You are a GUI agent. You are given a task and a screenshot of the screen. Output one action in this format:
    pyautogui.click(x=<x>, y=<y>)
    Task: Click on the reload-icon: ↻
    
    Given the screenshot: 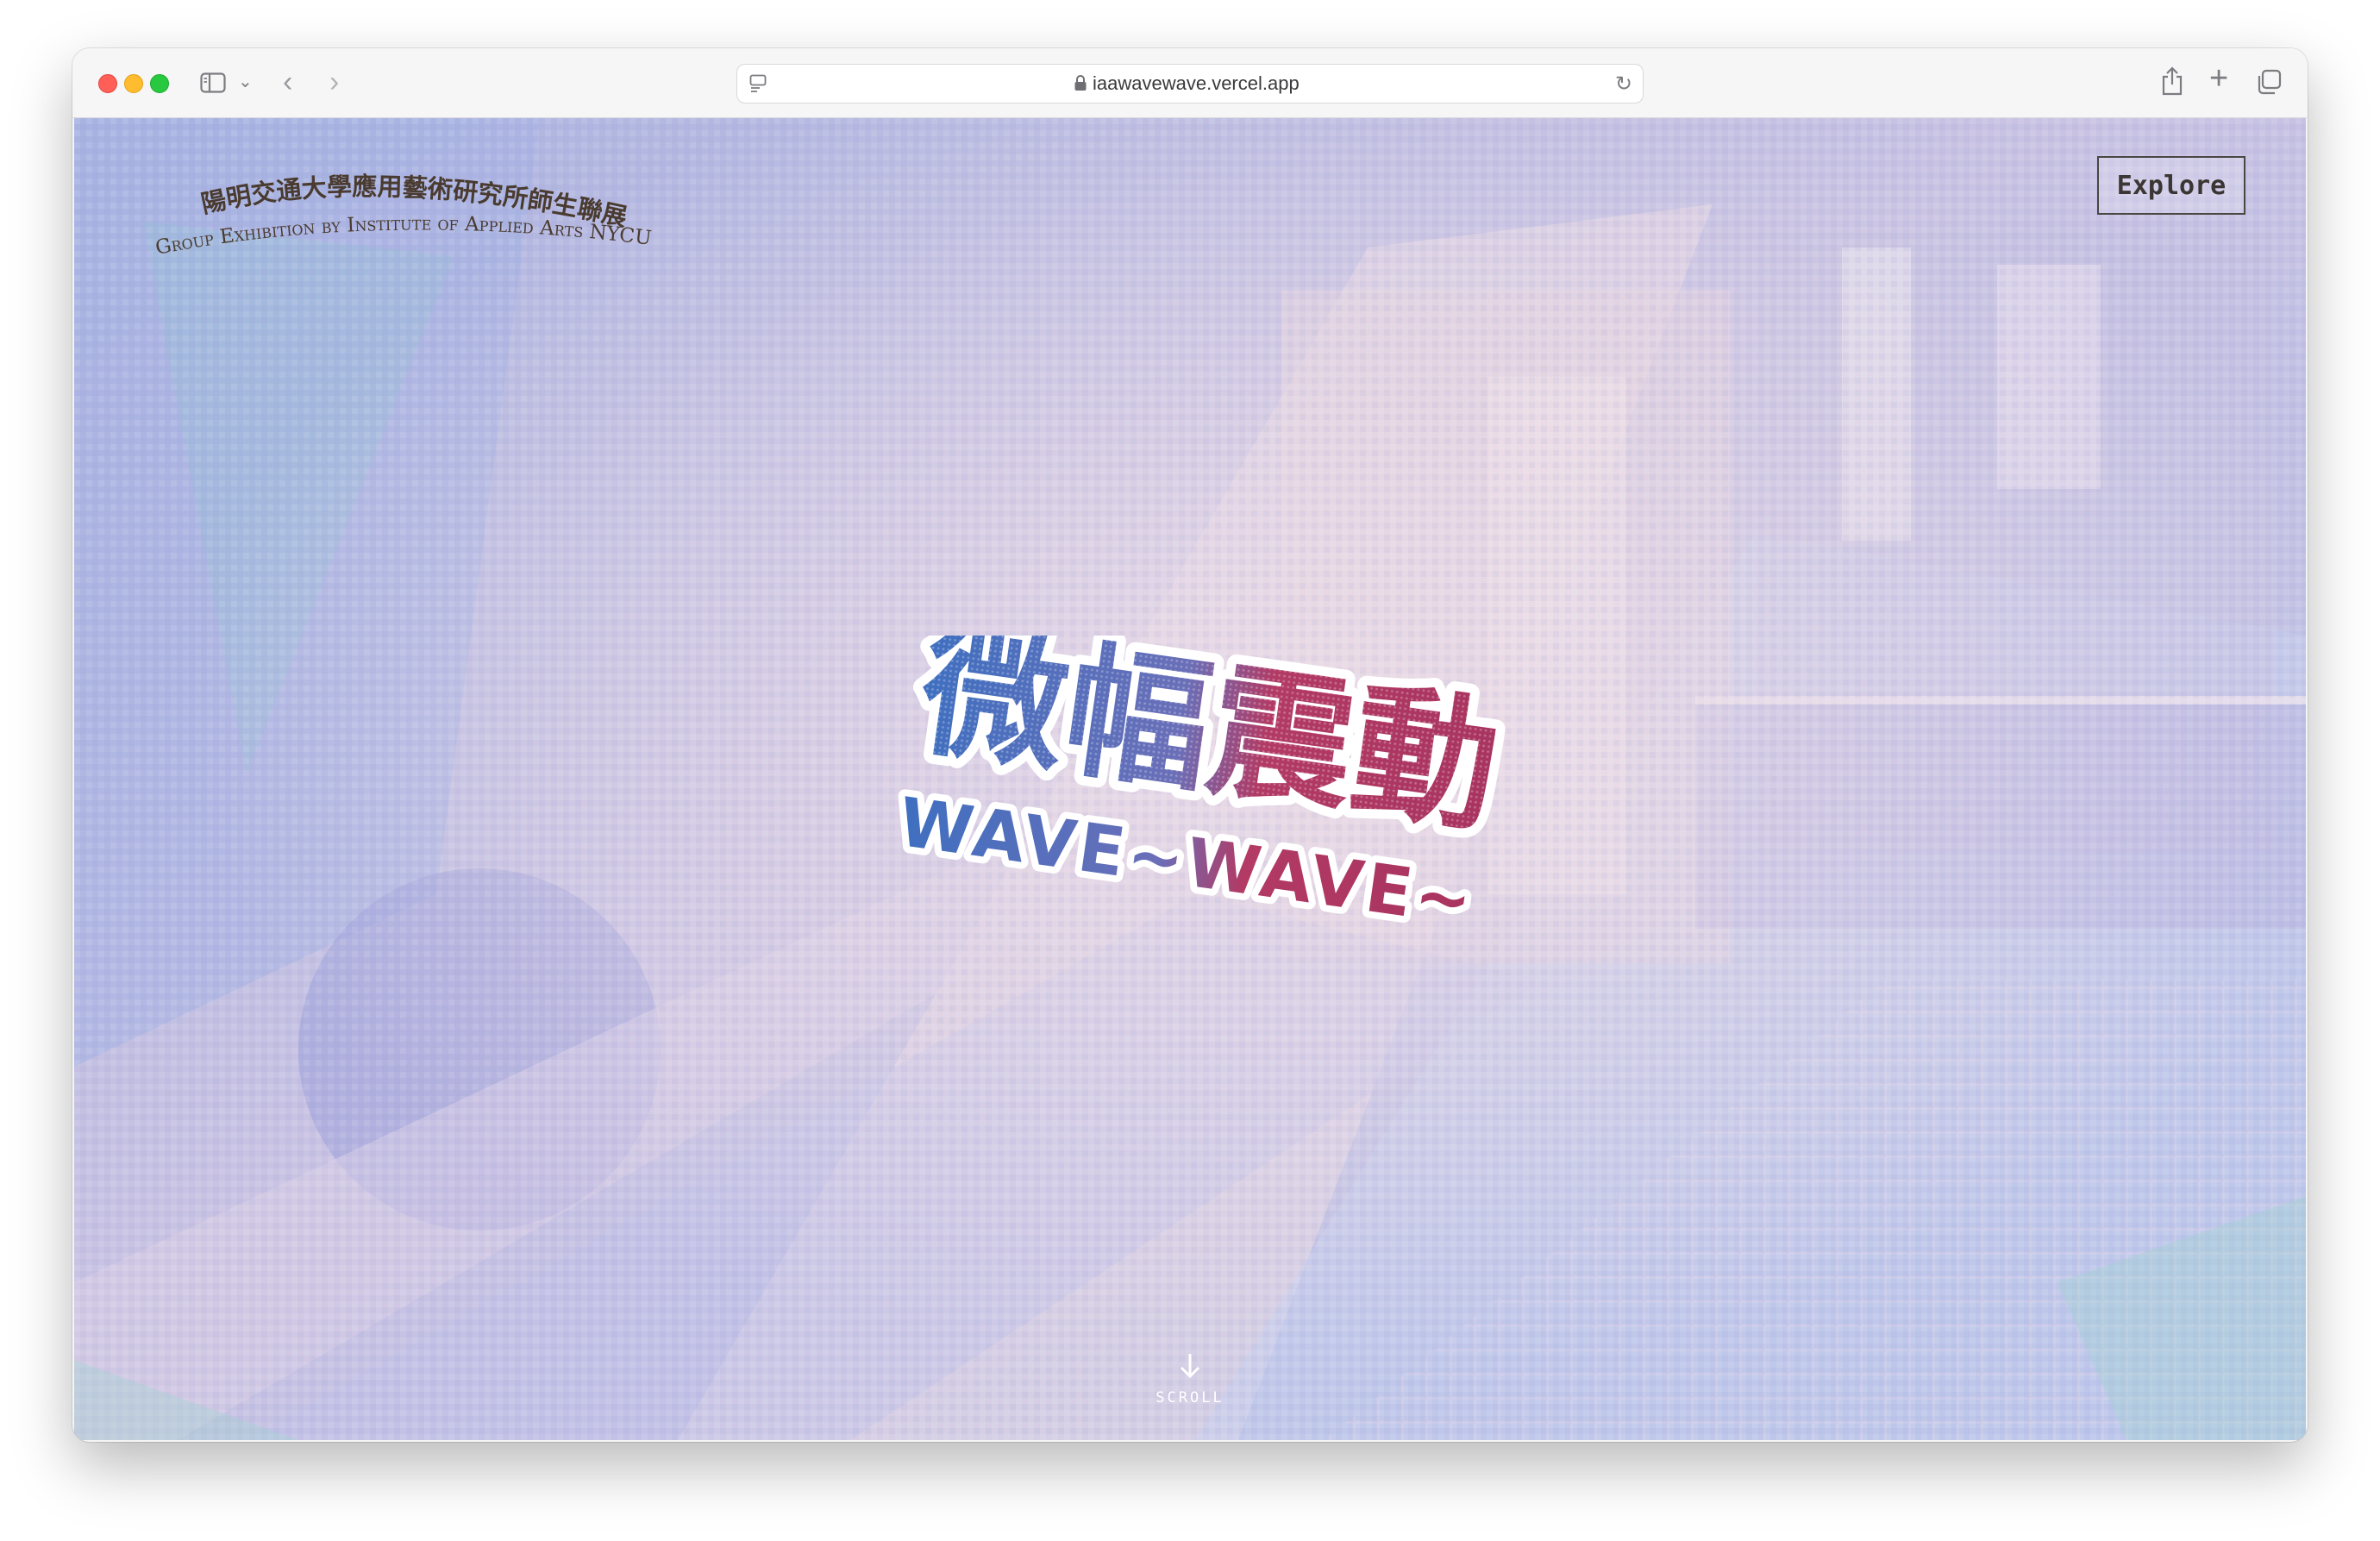 What is the action you would take?
    pyautogui.click(x=1624, y=84)
    